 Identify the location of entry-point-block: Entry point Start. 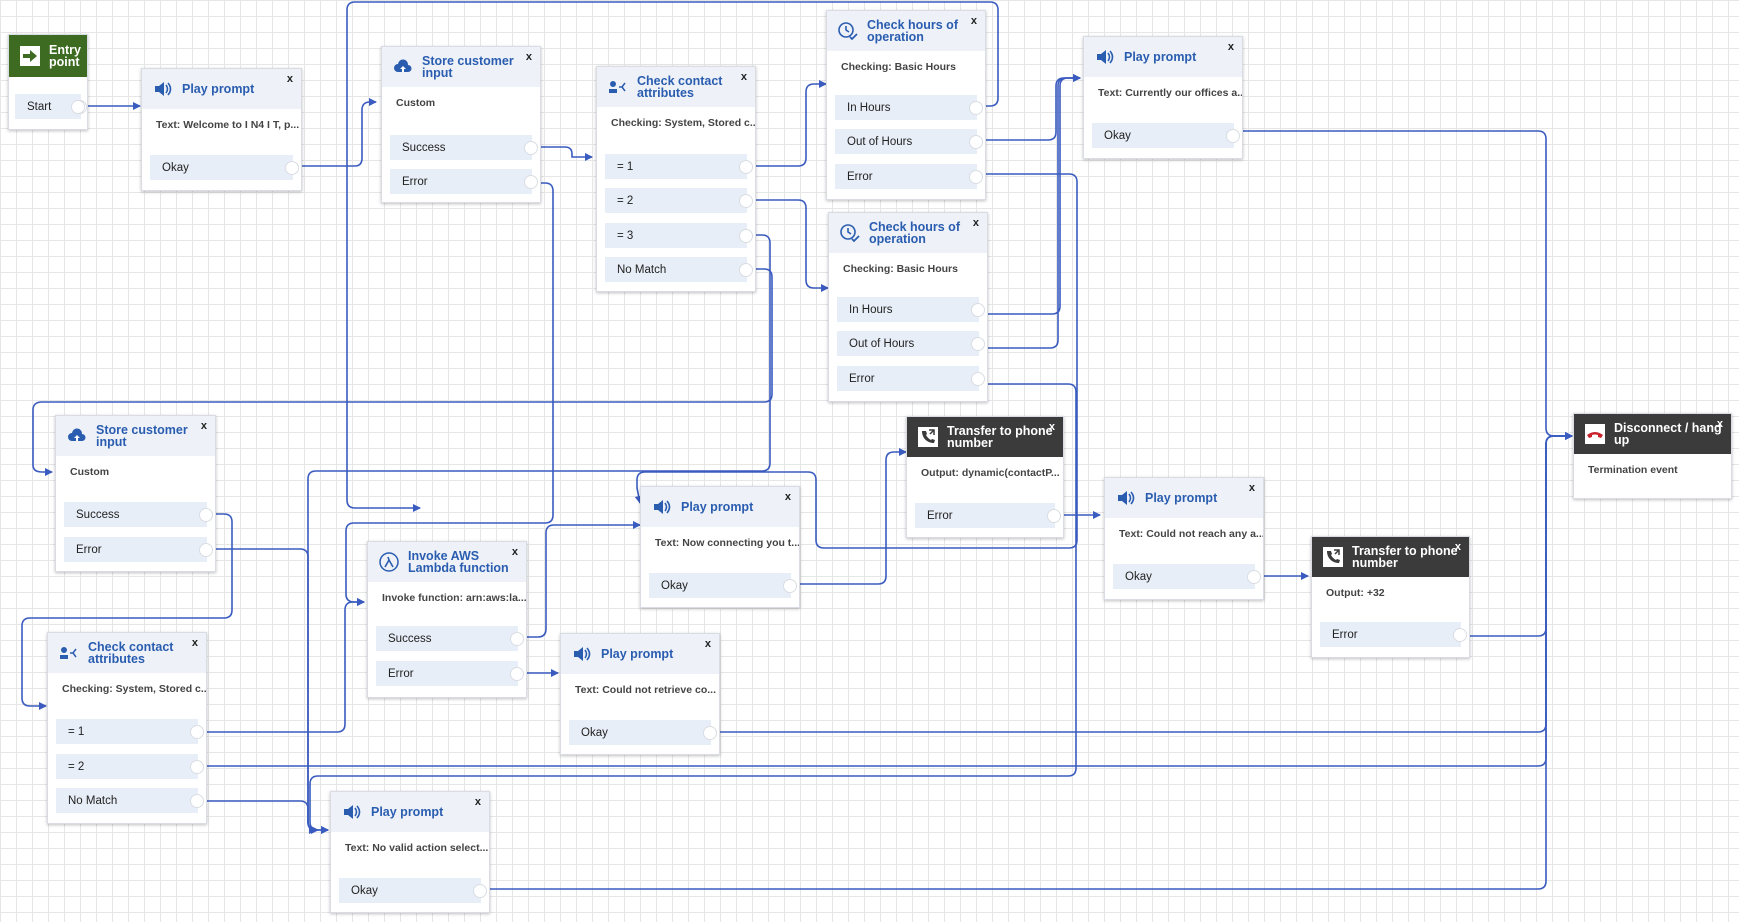
(48, 82).